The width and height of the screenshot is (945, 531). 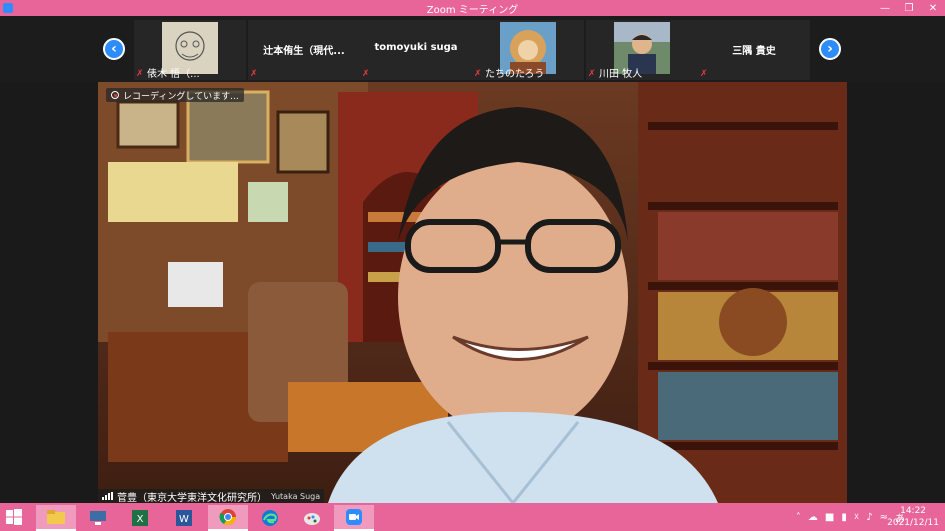 I want to click on record-icon, so click(x=115, y=95).